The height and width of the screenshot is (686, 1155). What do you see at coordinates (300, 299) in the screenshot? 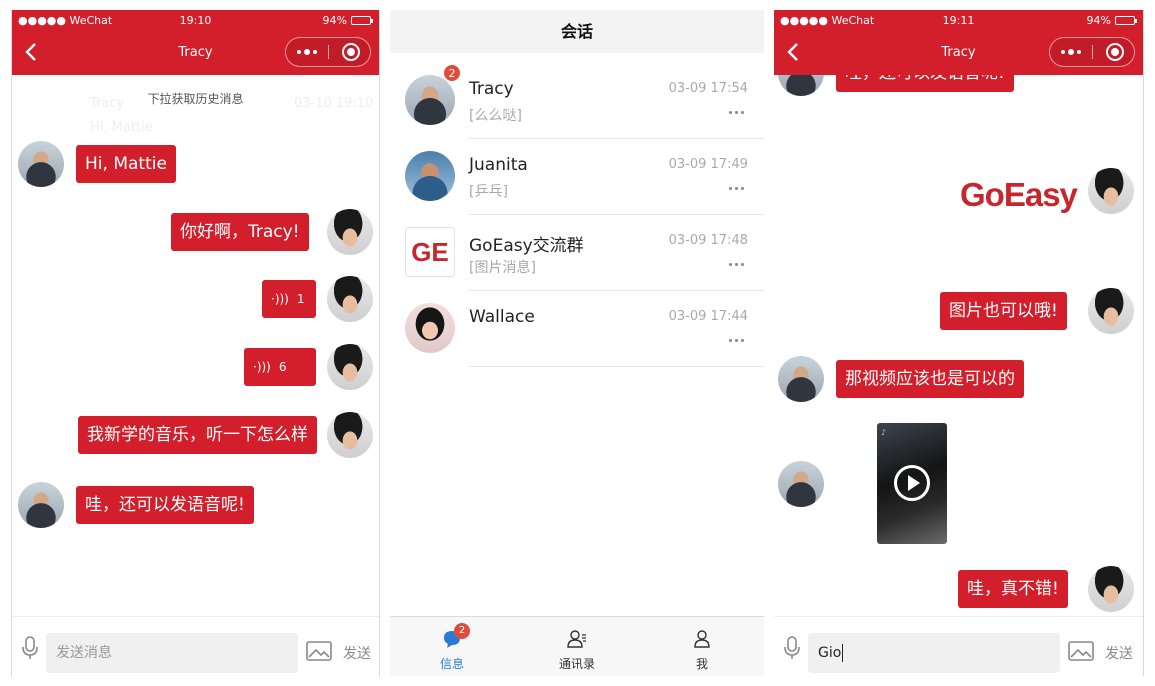
I see `voice-duration: 1` at bounding box center [300, 299].